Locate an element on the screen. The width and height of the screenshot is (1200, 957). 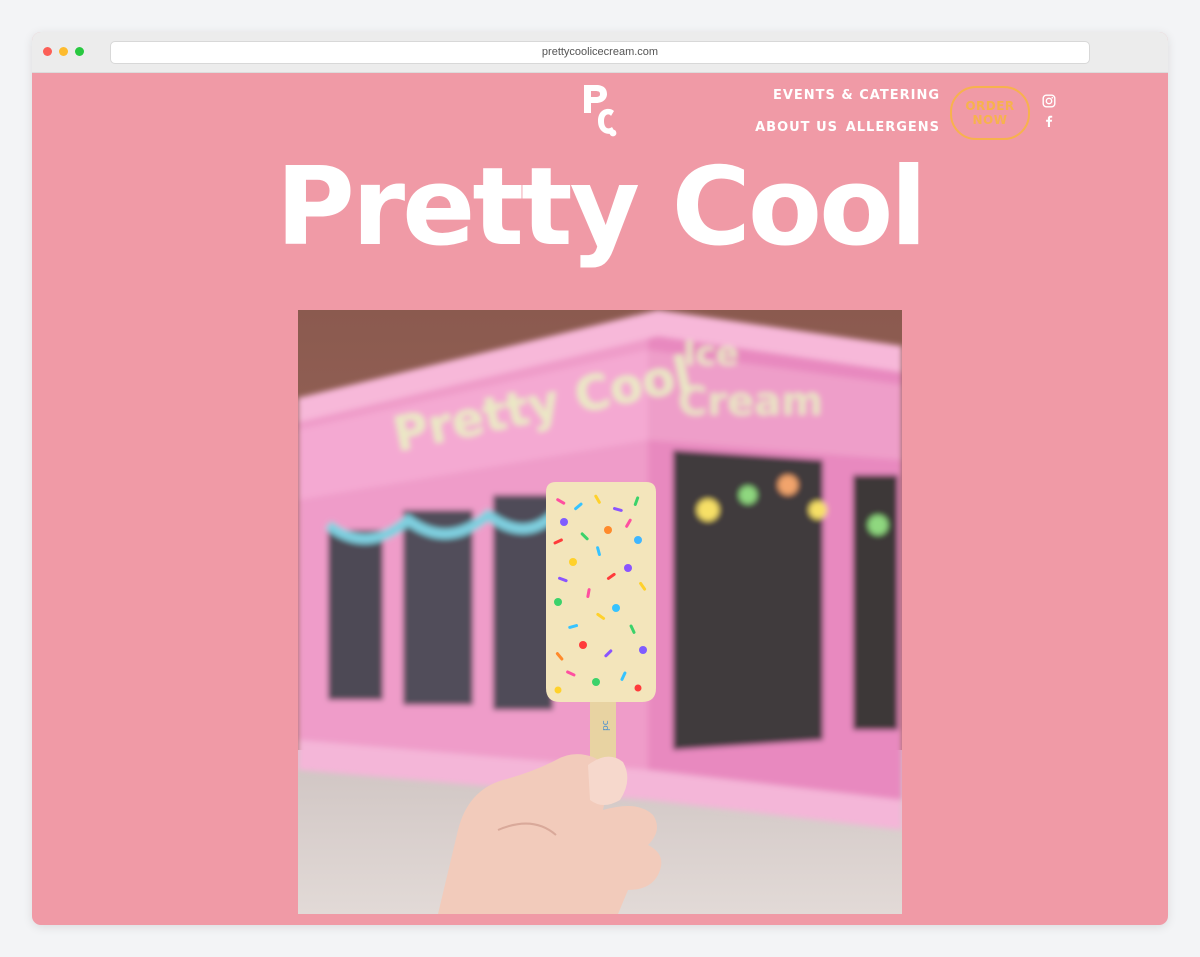
hero-title: Pretty Cool is located at coordinates (601, 207).